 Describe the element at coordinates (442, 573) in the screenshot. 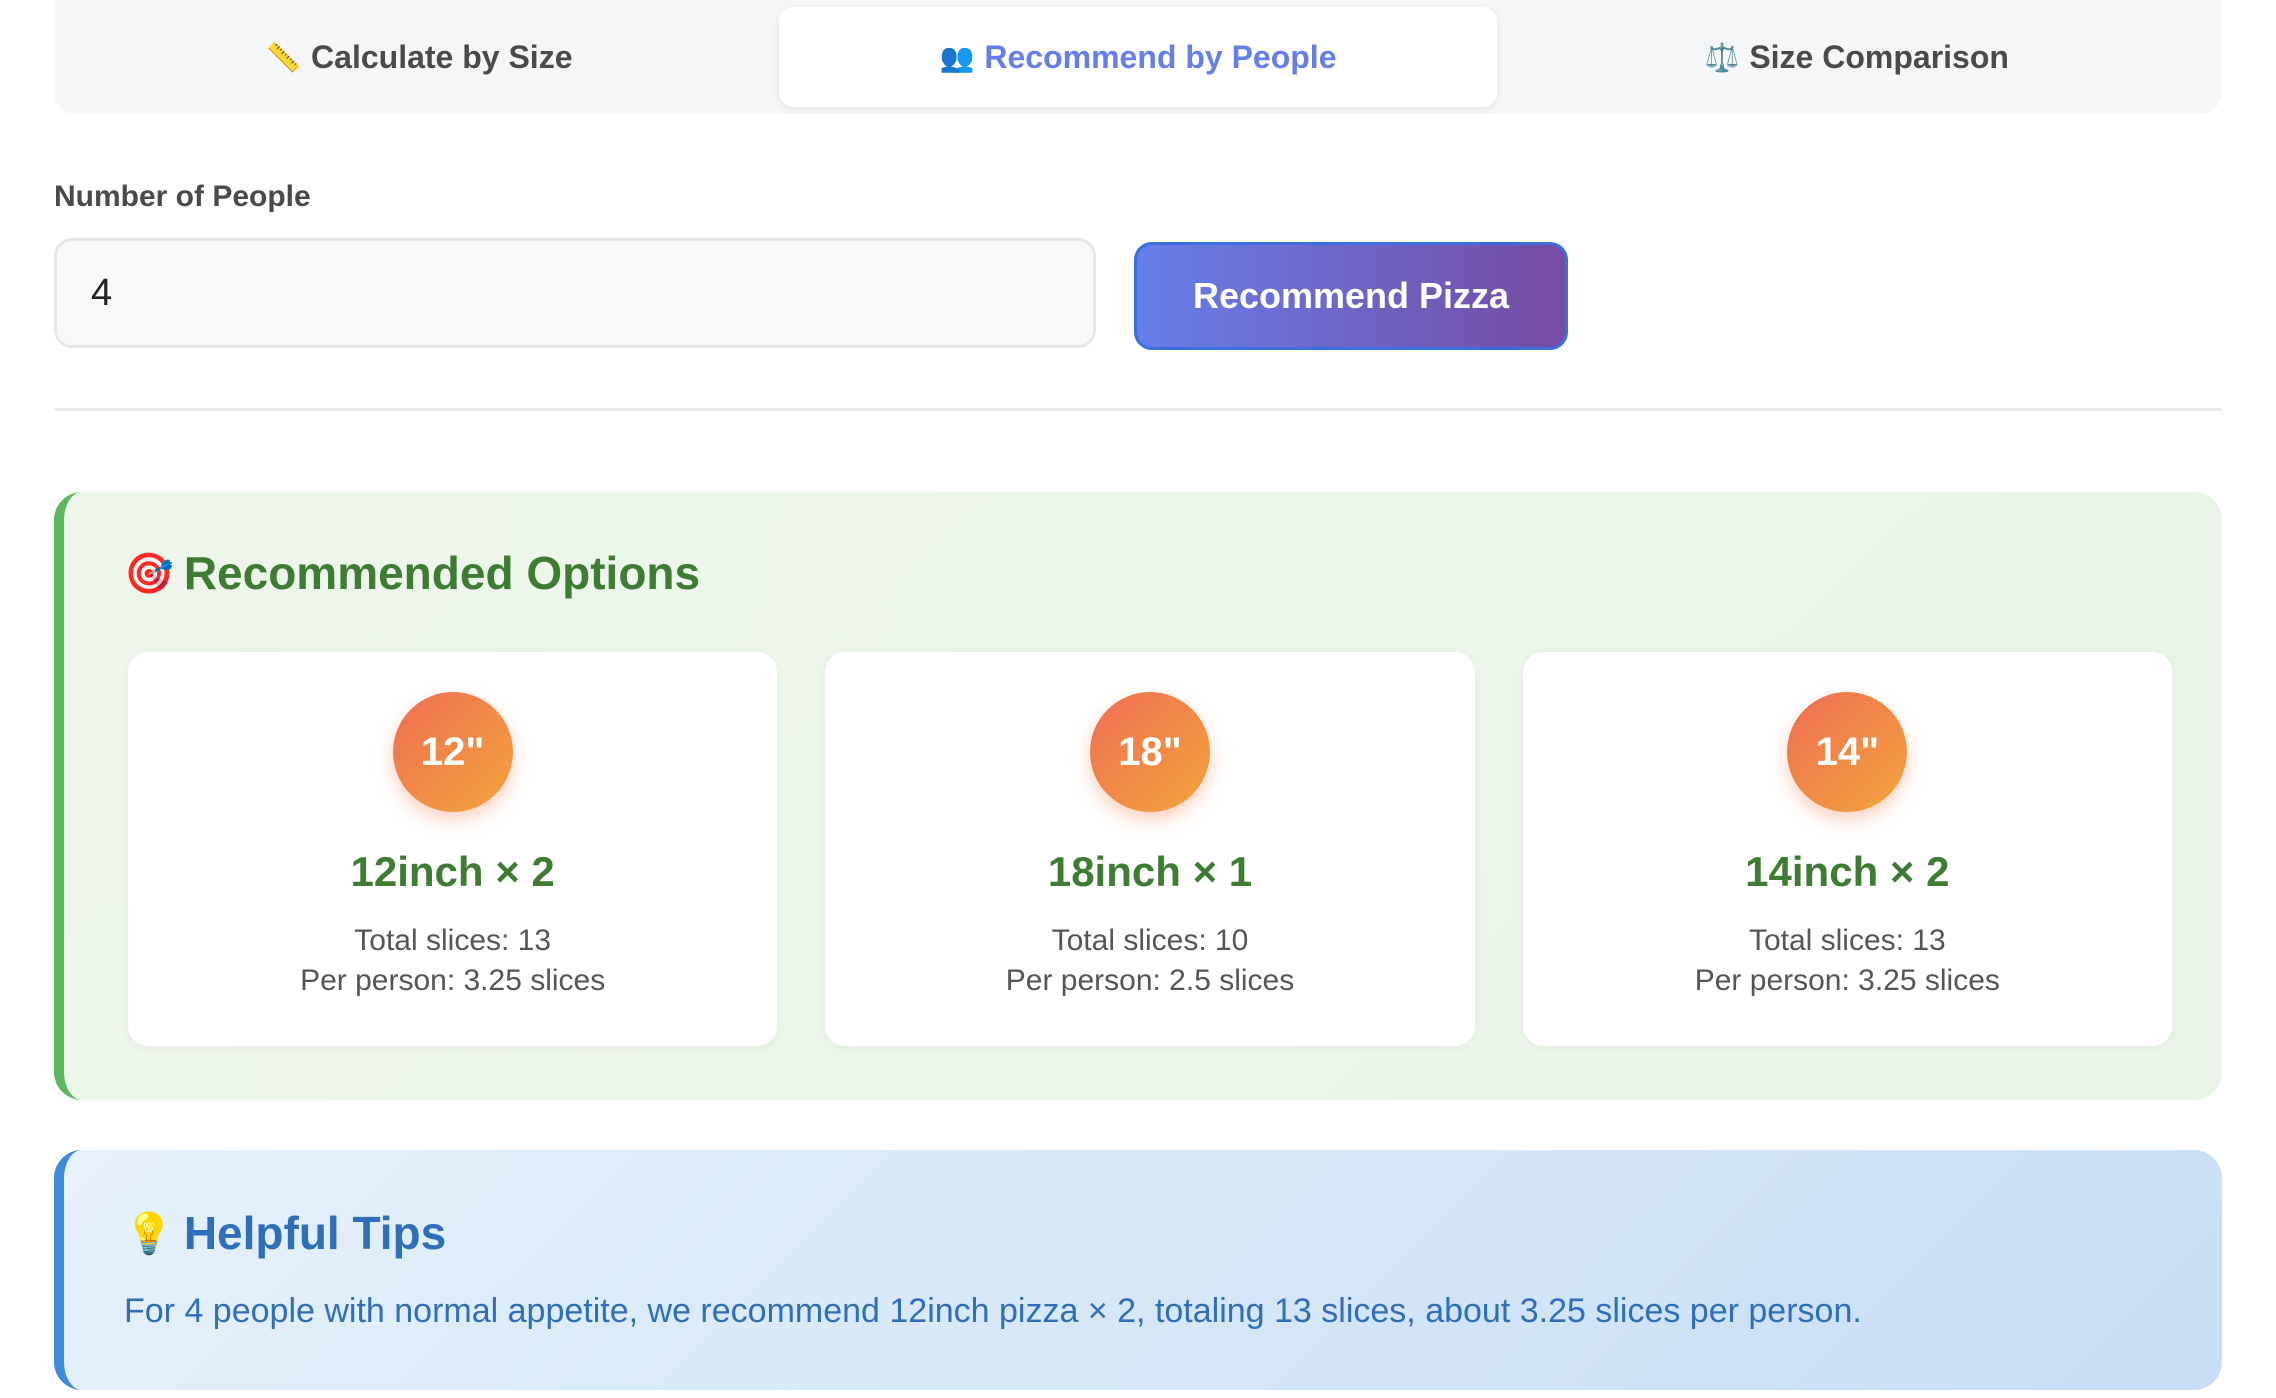

I see `recommended-options-title: Recommended Options` at that location.